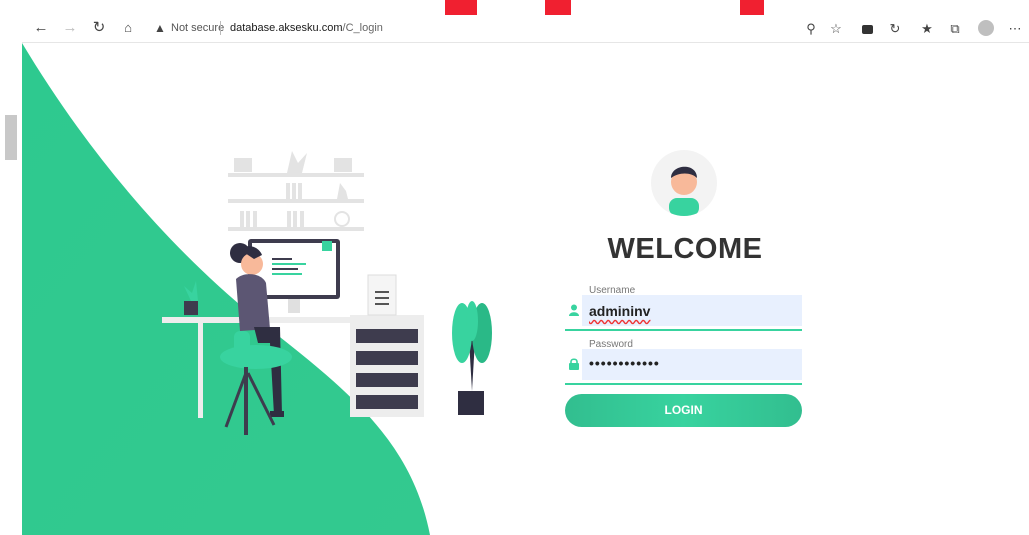 This screenshot has height=535, width=1029. I want to click on extension-icon, so click(867, 29).